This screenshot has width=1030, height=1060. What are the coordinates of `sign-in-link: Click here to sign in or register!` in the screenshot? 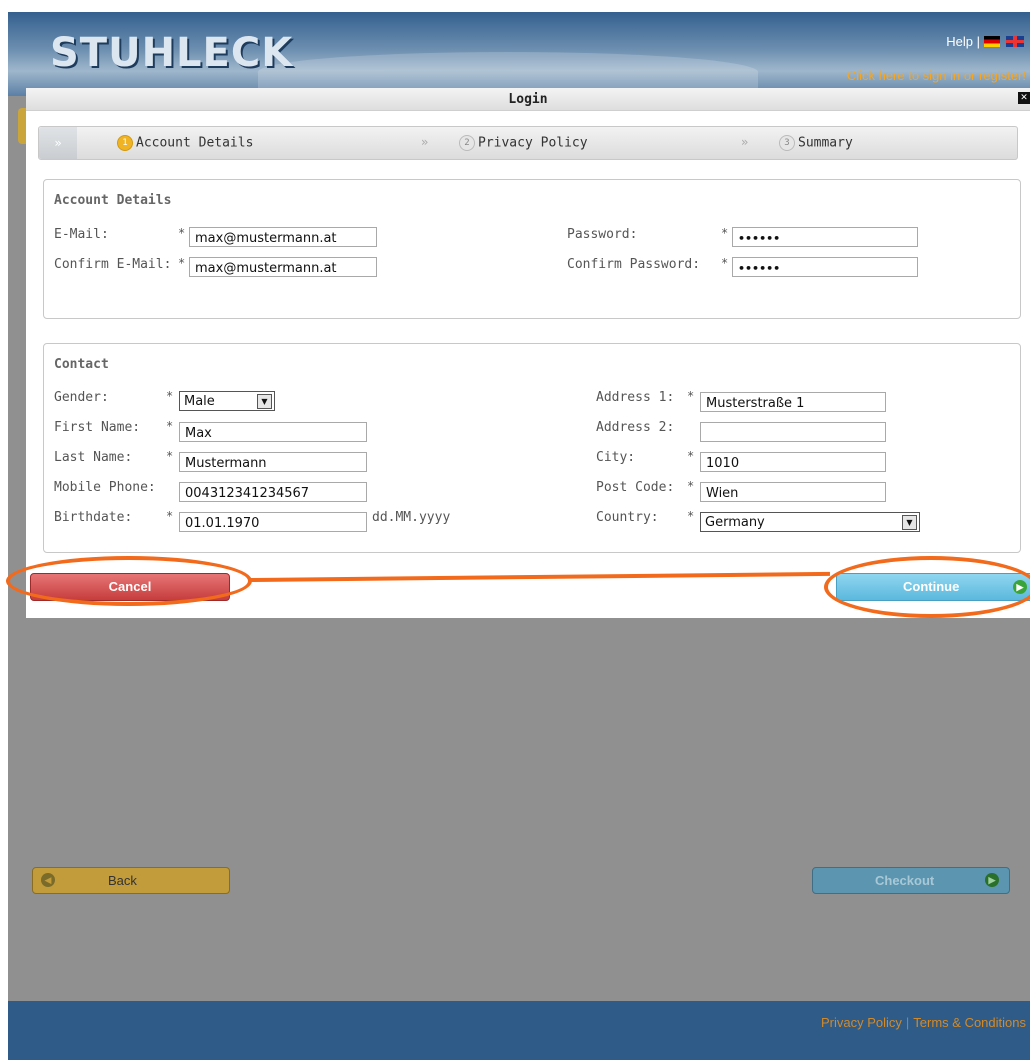 It's located at (936, 75).